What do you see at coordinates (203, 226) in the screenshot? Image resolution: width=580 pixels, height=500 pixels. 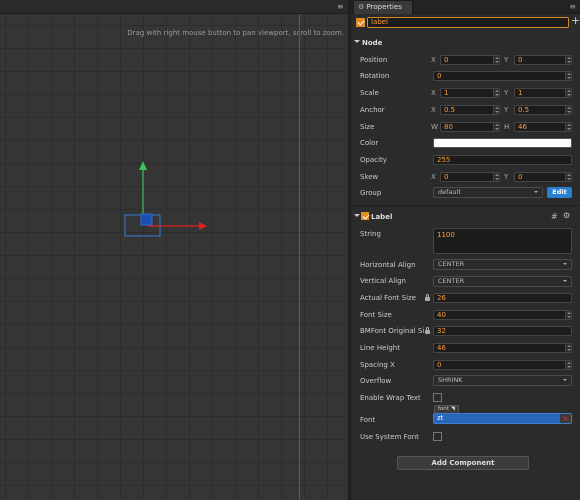 I see `x-axis-arrow-icon` at bounding box center [203, 226].